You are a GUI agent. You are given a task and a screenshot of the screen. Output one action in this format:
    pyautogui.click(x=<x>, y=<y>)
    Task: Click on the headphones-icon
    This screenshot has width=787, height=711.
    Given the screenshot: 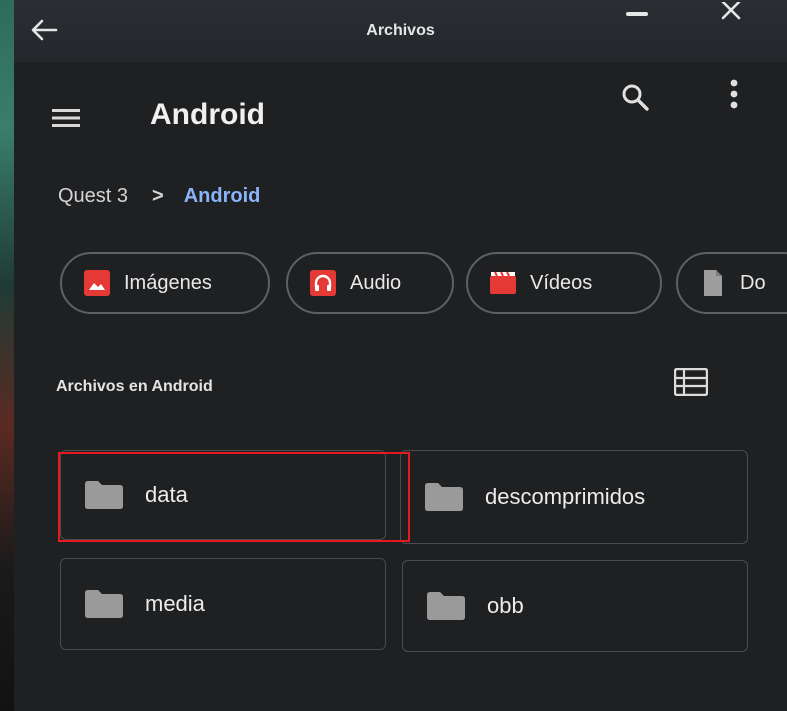 What is the action you would take?
    pyautogui.click(x=323, y=283)
    